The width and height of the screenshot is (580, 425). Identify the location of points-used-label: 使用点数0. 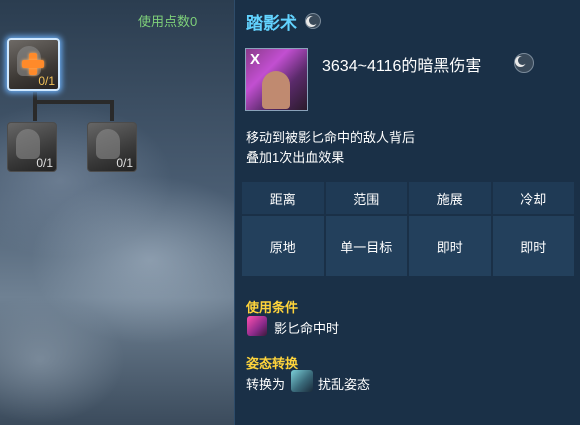
(168, 21).